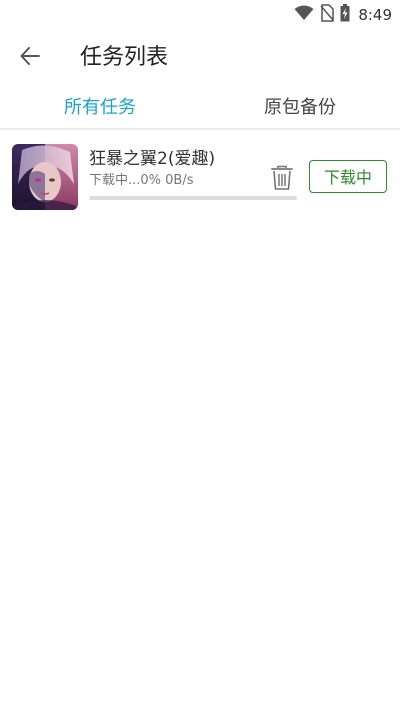 This screenshot has width=400, height=710. I want to click on battery-charging-icon, so click(345, 15).